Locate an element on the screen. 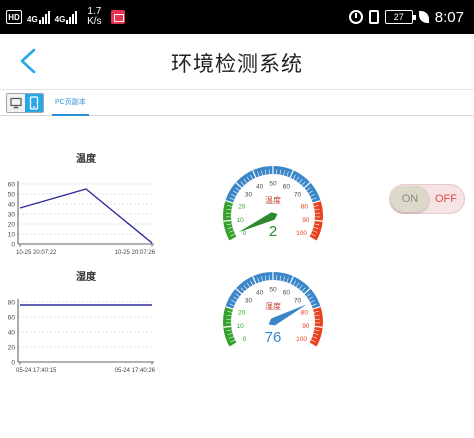  signal-icon-1: 4G is located at coordinates (38, 17).